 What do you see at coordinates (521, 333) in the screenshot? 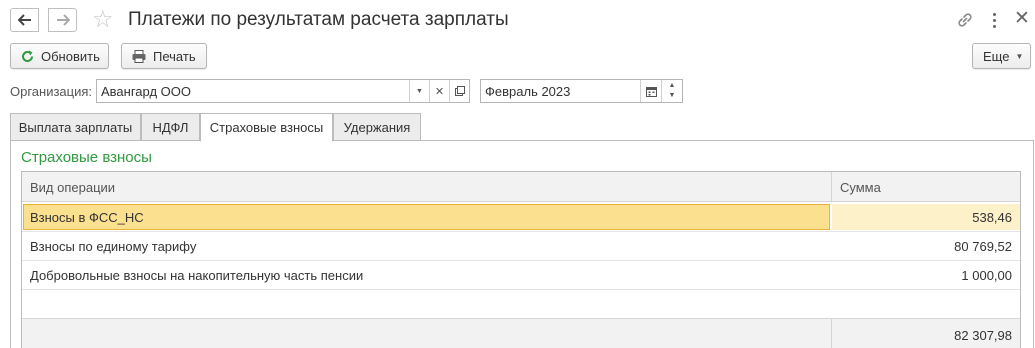
I see `table-footer: 82 307,98` at bounding box center [521, 333].